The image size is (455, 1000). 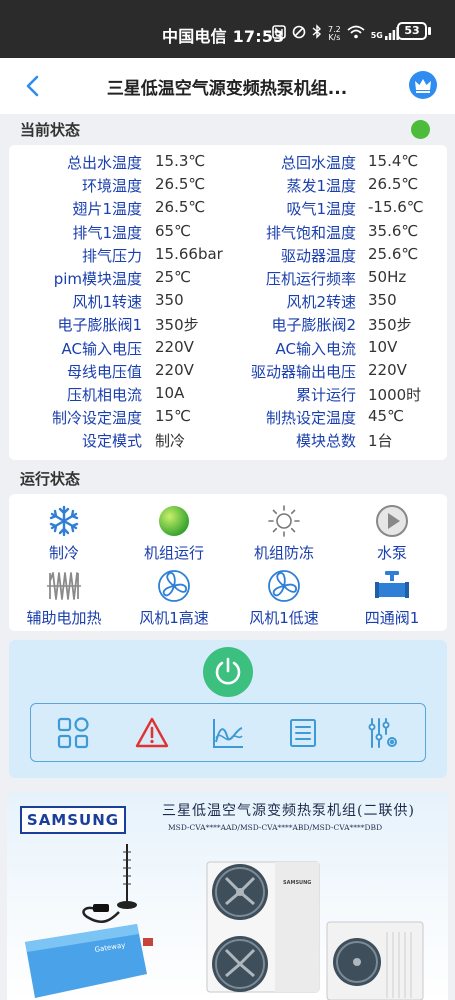 What do you see at coordinates (174, 521) in the screenshot?
I see `green-ball-icon` at bounding box center [174, 521].